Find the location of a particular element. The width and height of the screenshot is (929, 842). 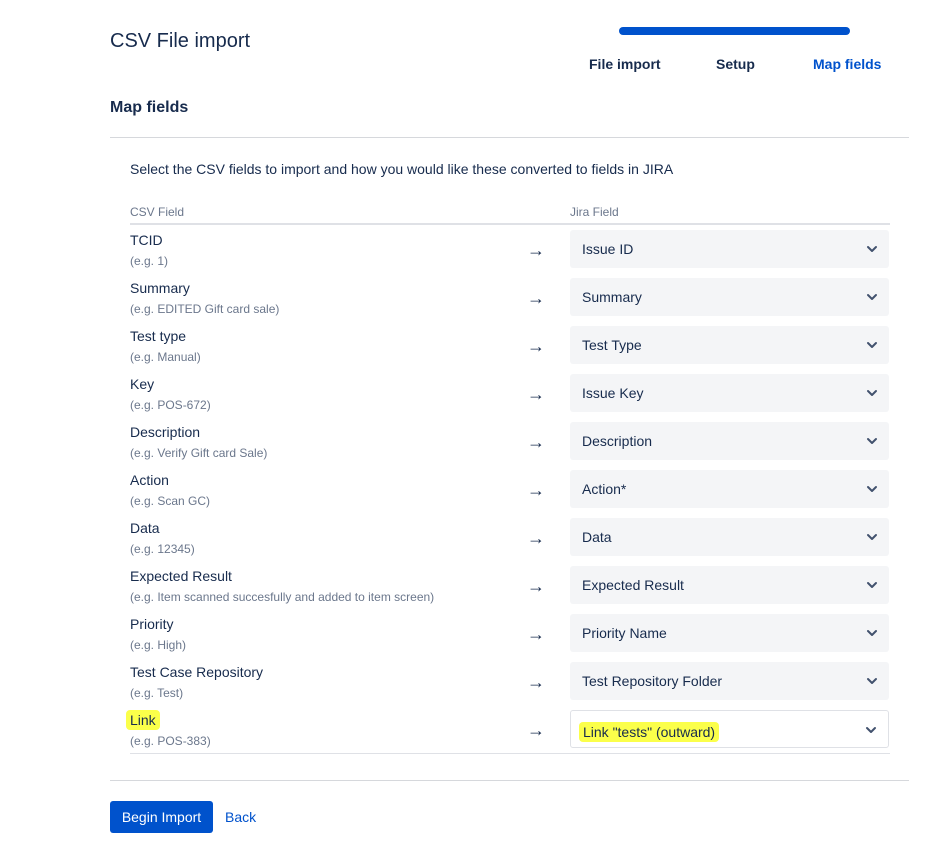

jira-field-select: Test Repository Folder is located at coordinates (729, 681).